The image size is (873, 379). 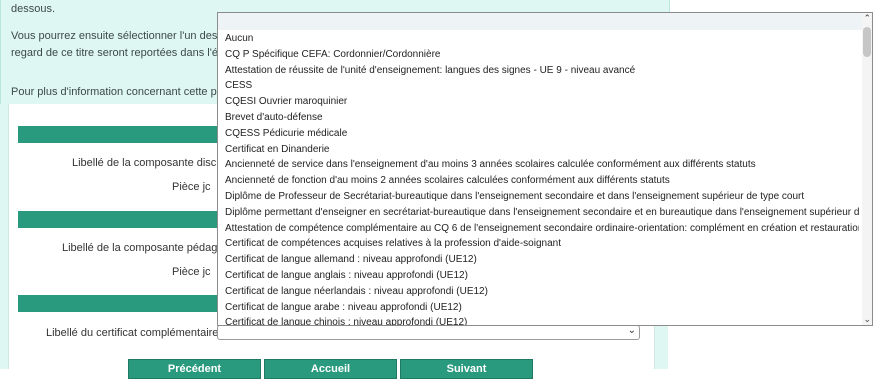 I want to click on label-composante-pedagogique: Libellé de la composante pédagogi, so click(x=147, y=248).